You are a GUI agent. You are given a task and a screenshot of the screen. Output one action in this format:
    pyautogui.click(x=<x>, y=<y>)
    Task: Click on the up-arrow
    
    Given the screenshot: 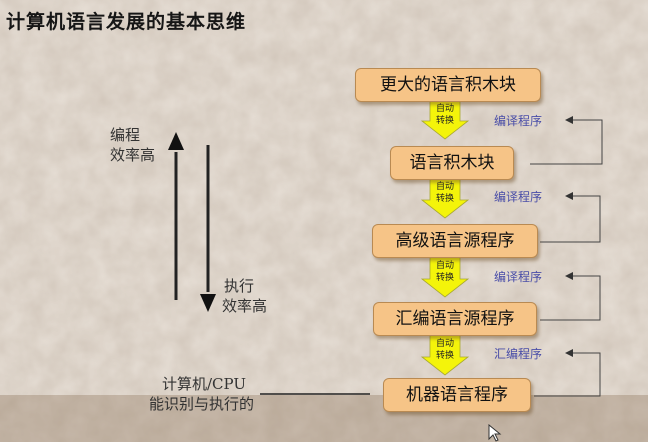 What is the action you would take?
    pyautogui.click(x=176, y=216)
    